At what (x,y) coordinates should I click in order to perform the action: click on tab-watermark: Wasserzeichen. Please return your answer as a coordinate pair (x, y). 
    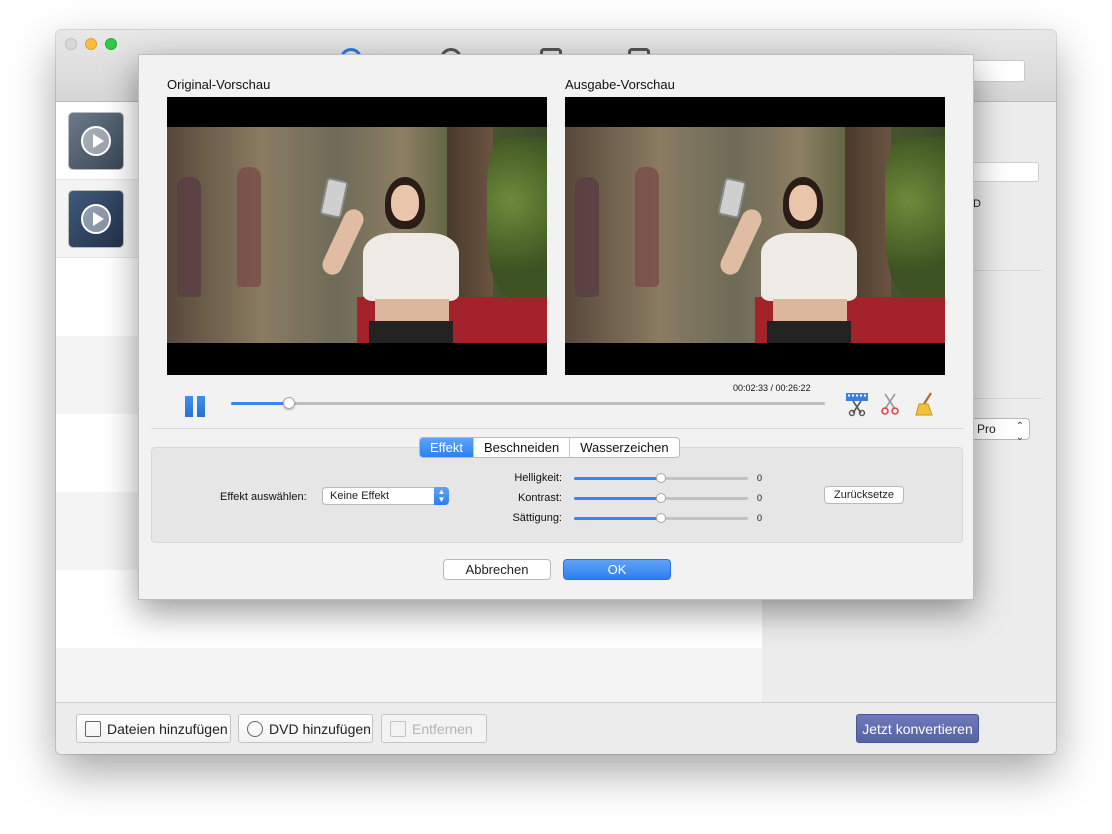
    Looking at the image, I should click on (624, 447).